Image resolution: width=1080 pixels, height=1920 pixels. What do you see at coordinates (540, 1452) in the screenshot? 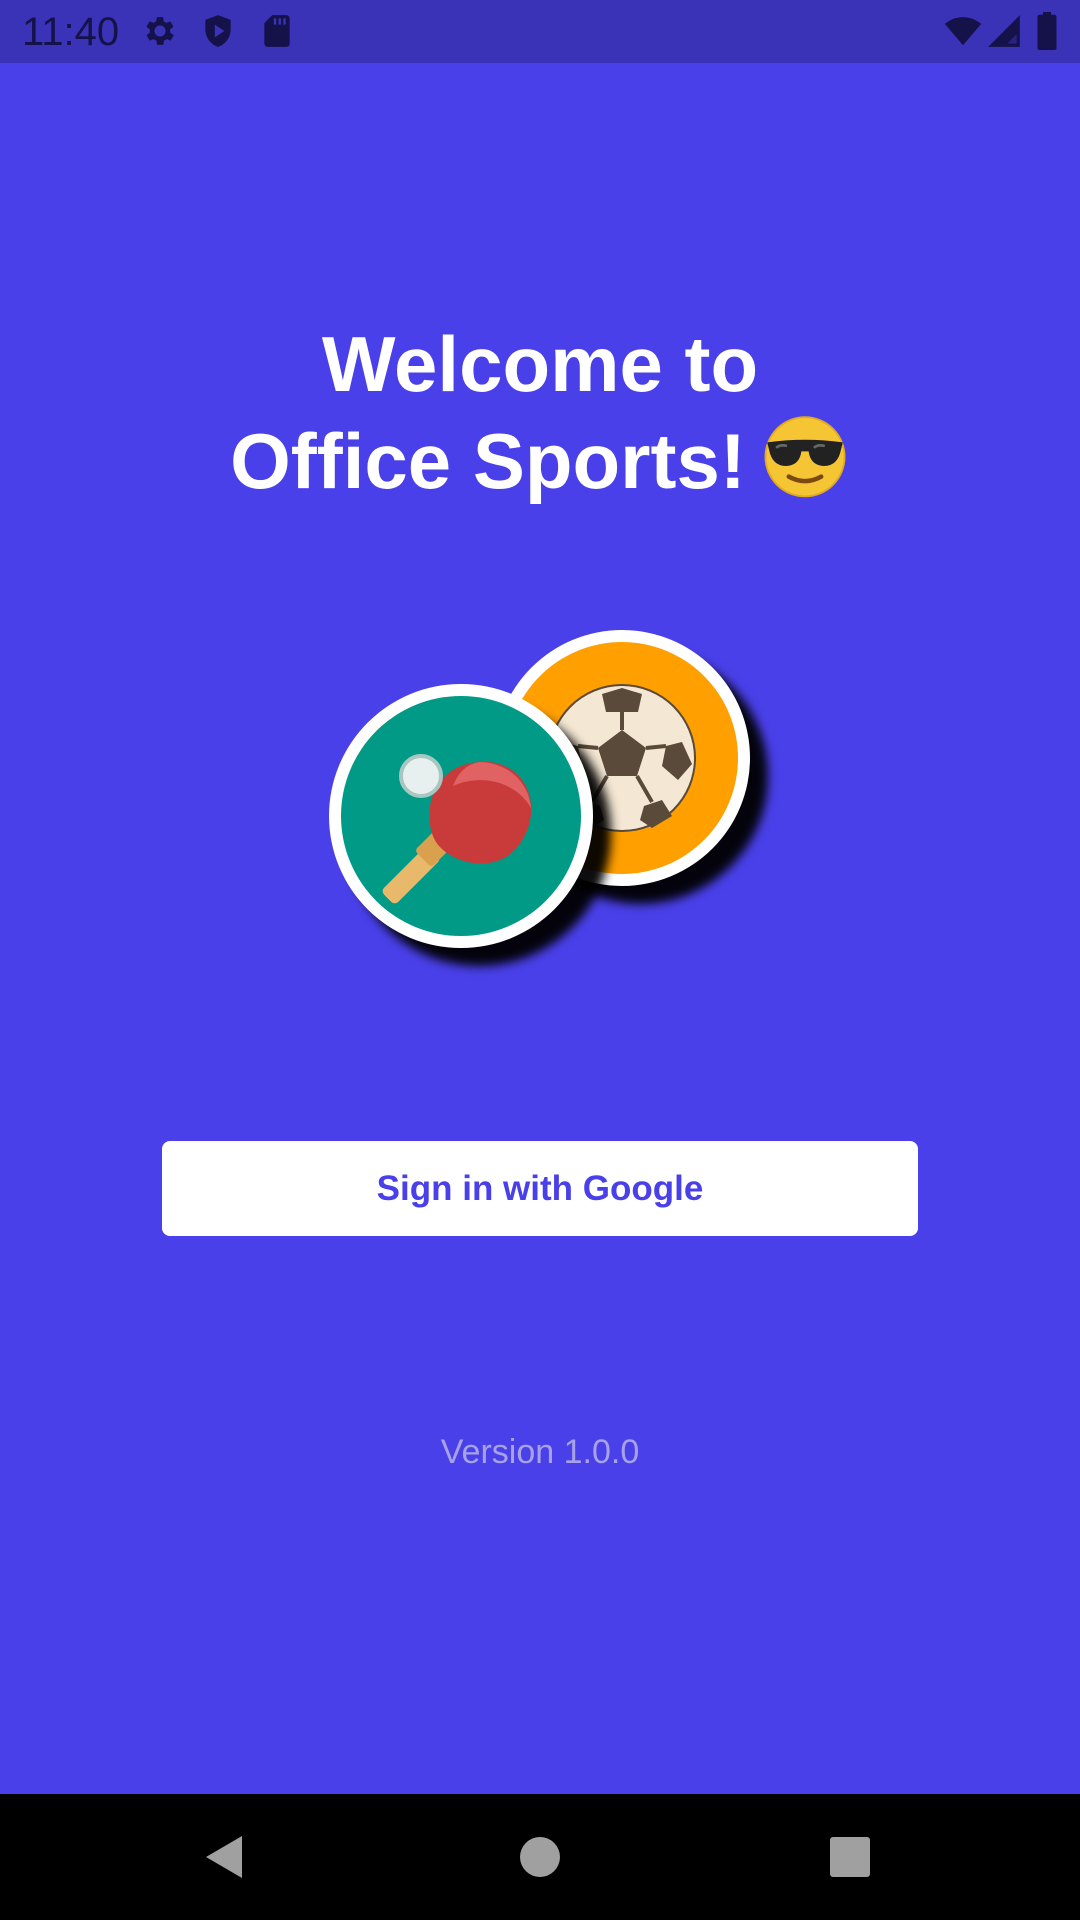
I see `version-label: Version 1.0.0` at bounding box center [540, 1452].